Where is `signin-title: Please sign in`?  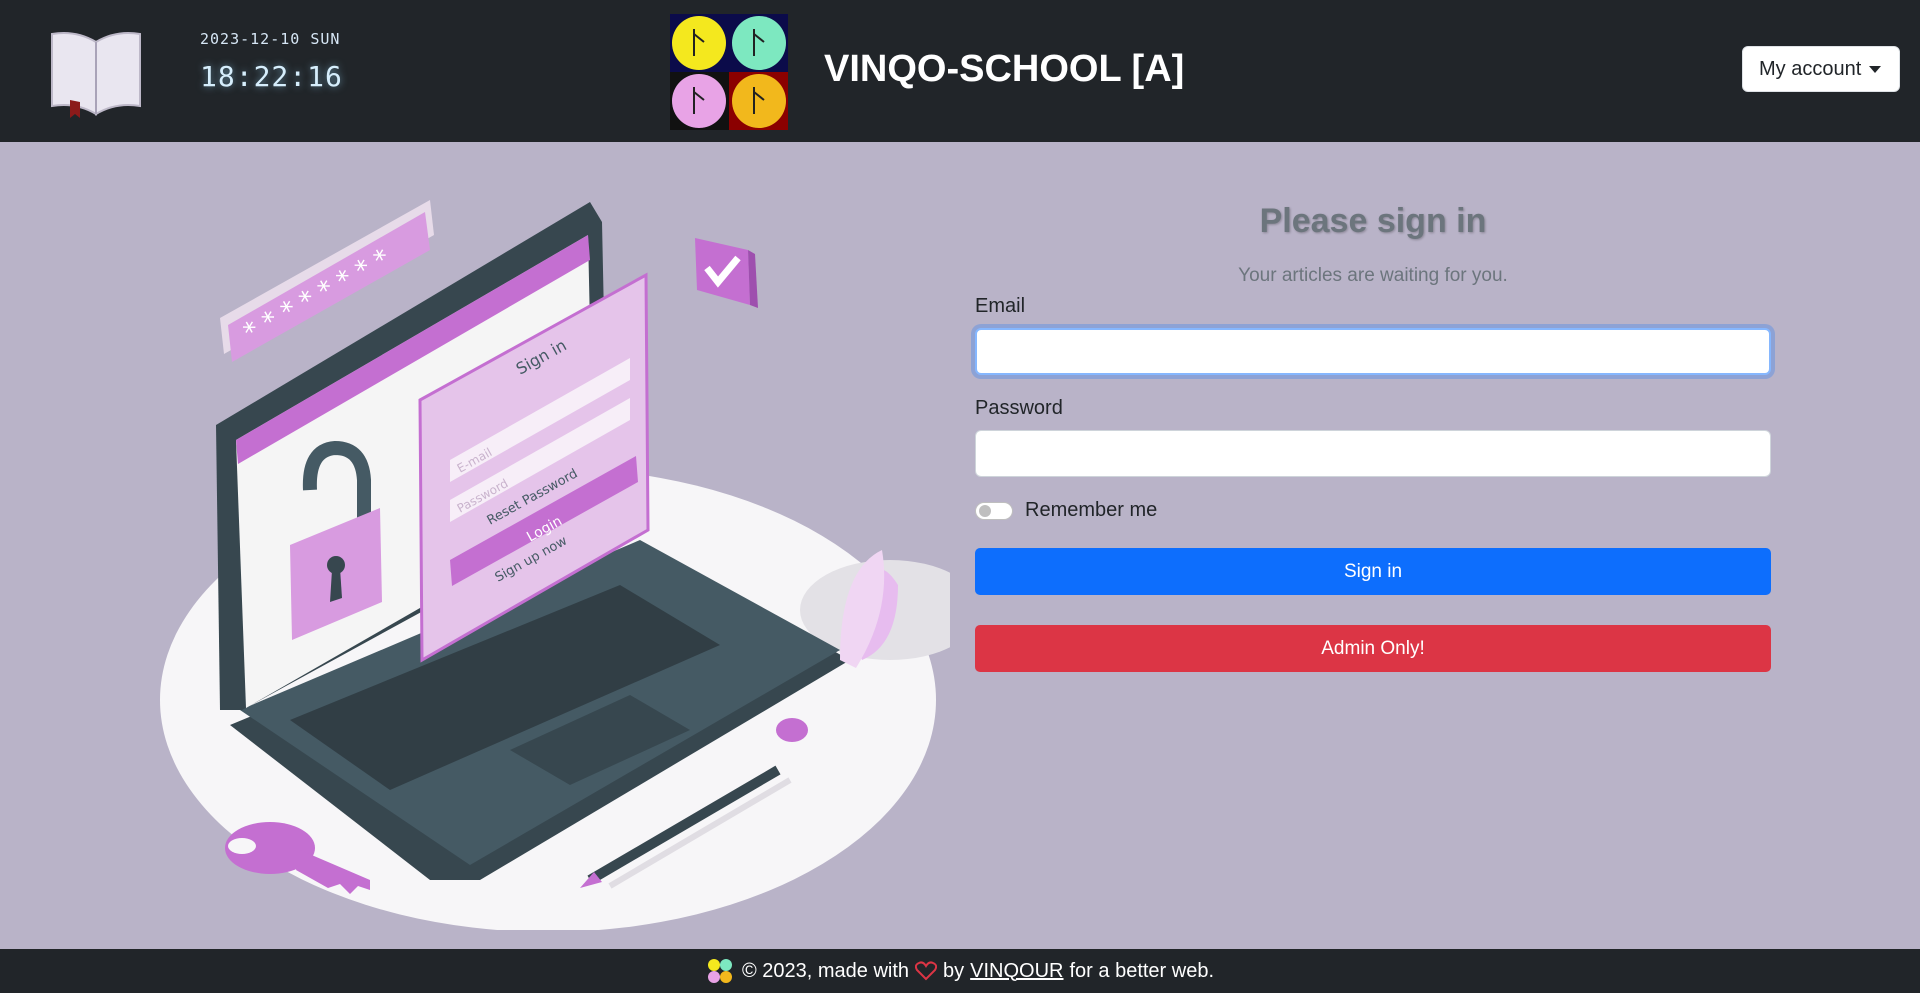
signin-title: Please sign in is located at coordinates (1373, 221).